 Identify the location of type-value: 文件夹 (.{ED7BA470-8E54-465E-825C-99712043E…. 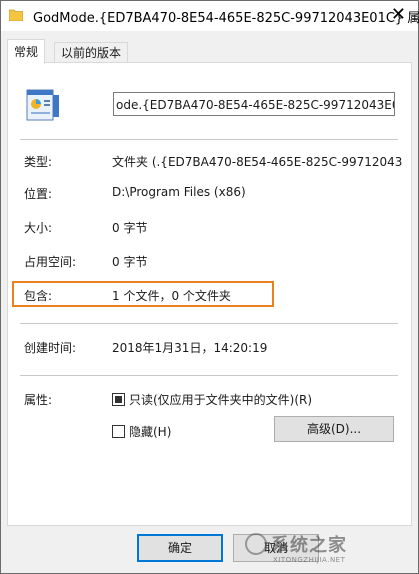
(257, 162).